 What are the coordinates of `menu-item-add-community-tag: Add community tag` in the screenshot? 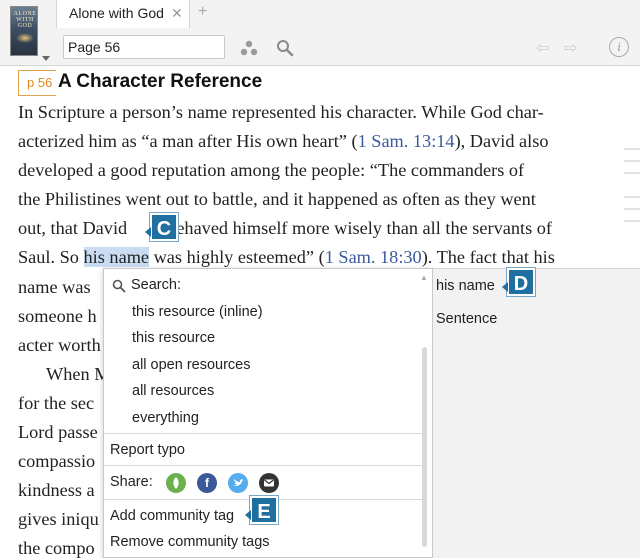 It's located at (172, 516).